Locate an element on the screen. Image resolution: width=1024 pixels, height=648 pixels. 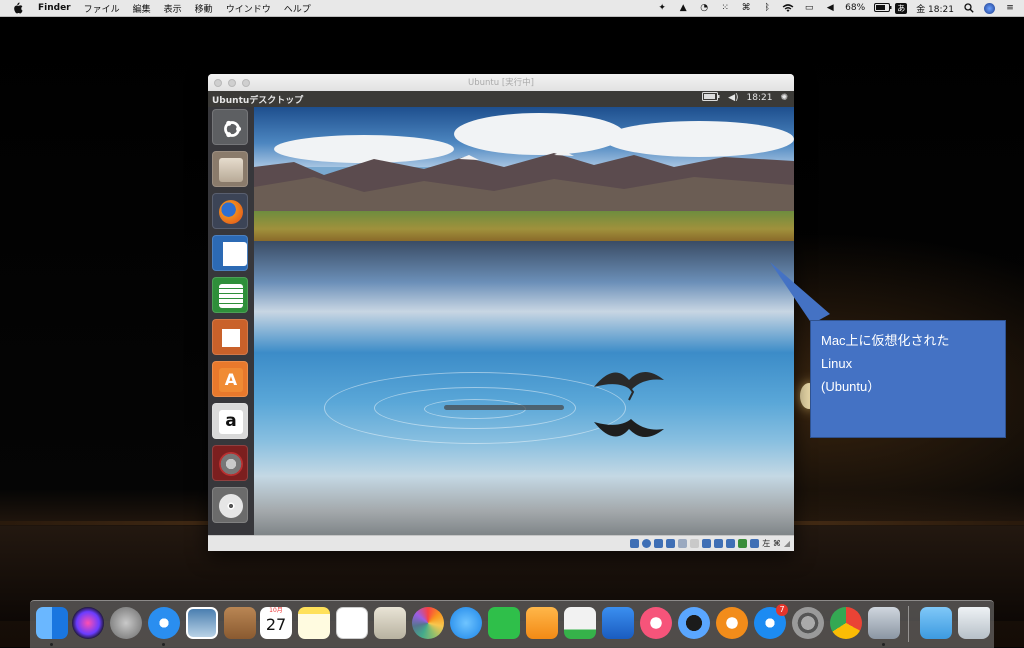
ubuntu-battery-icon is located at coordinates (711, 98).